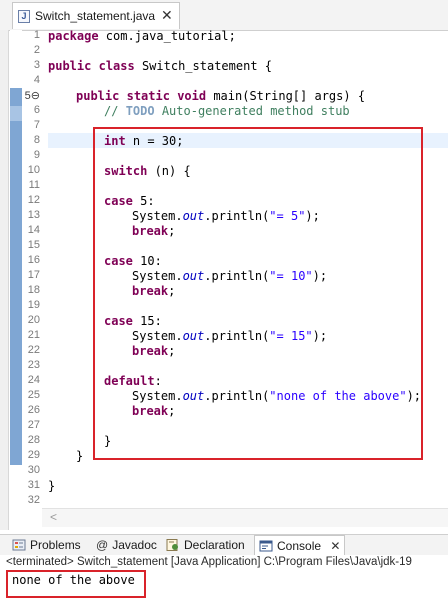  I want to click on line-number: 21, so click(33, 335).